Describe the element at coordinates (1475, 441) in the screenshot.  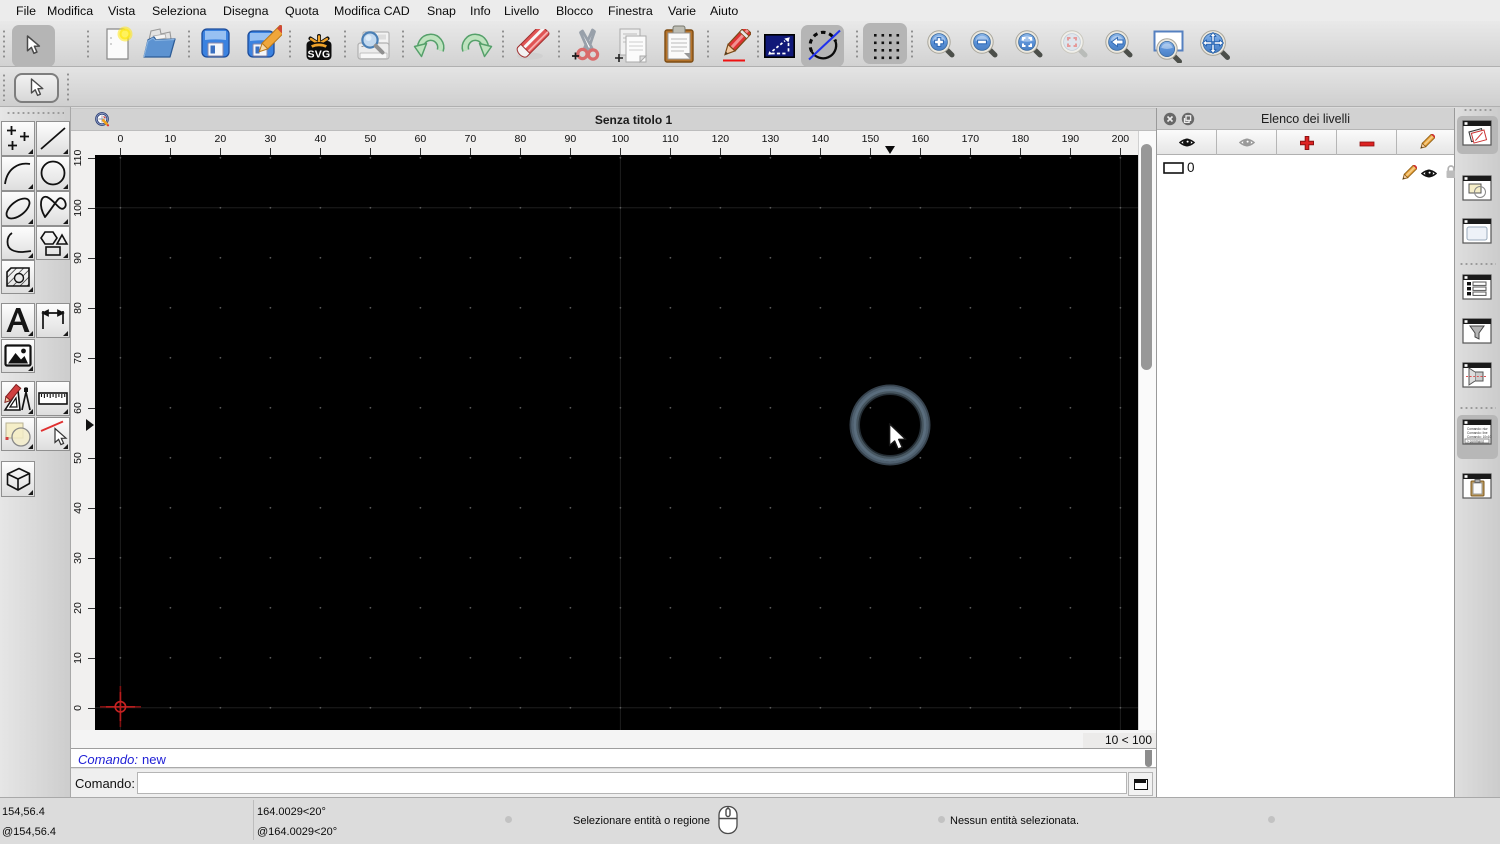
I see `svg-text: > command` at that location.